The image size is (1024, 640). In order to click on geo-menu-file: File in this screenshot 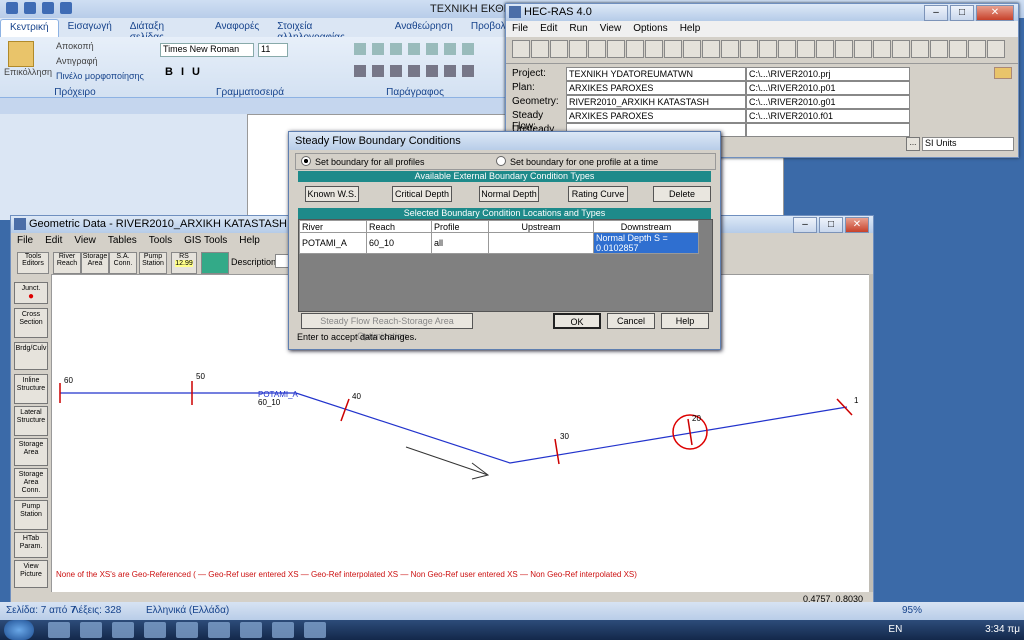, I will do `click(25, 241)`.